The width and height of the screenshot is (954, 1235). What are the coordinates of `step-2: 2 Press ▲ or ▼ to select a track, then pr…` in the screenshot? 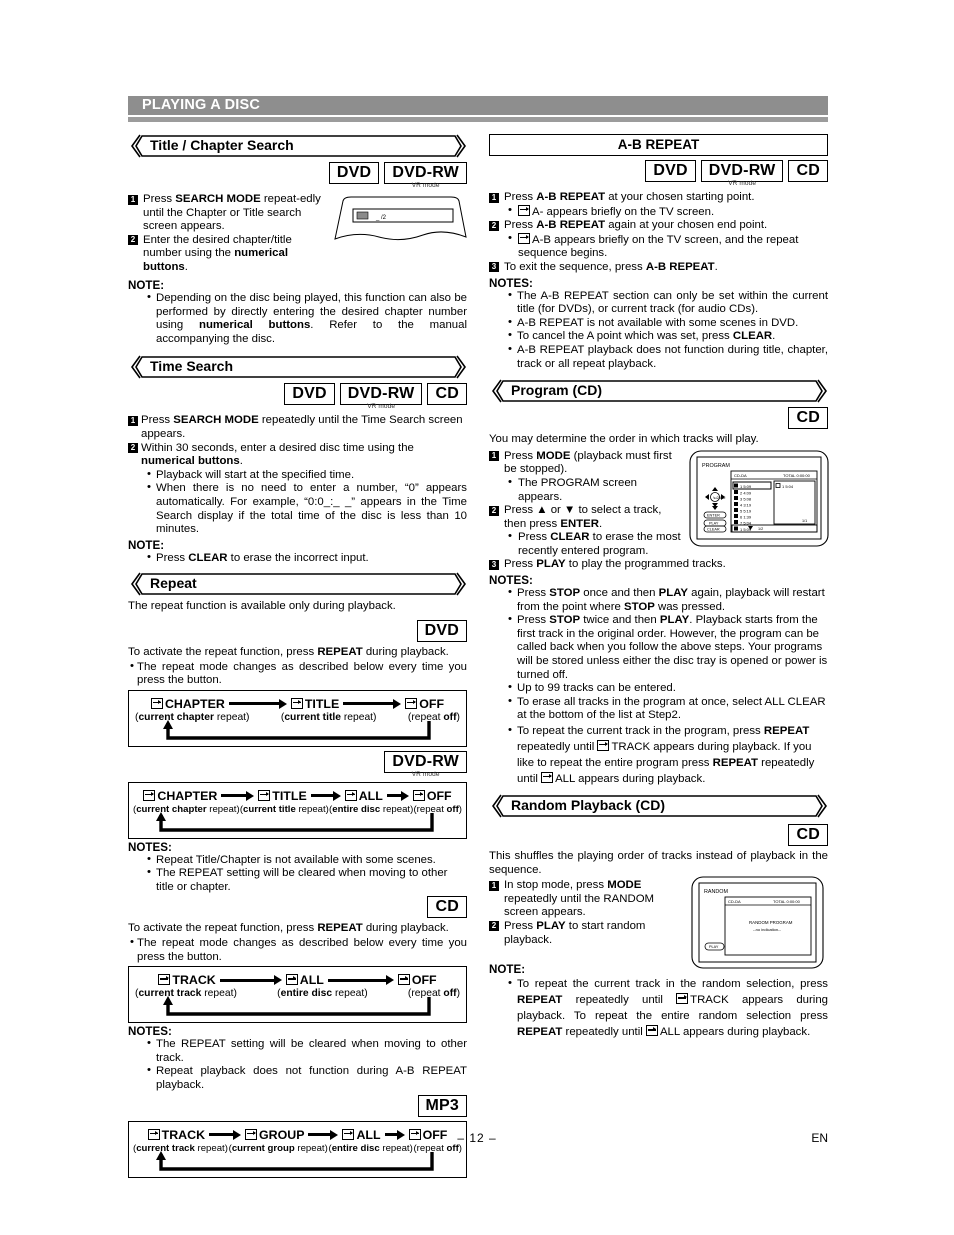 It's located at (586, 517).